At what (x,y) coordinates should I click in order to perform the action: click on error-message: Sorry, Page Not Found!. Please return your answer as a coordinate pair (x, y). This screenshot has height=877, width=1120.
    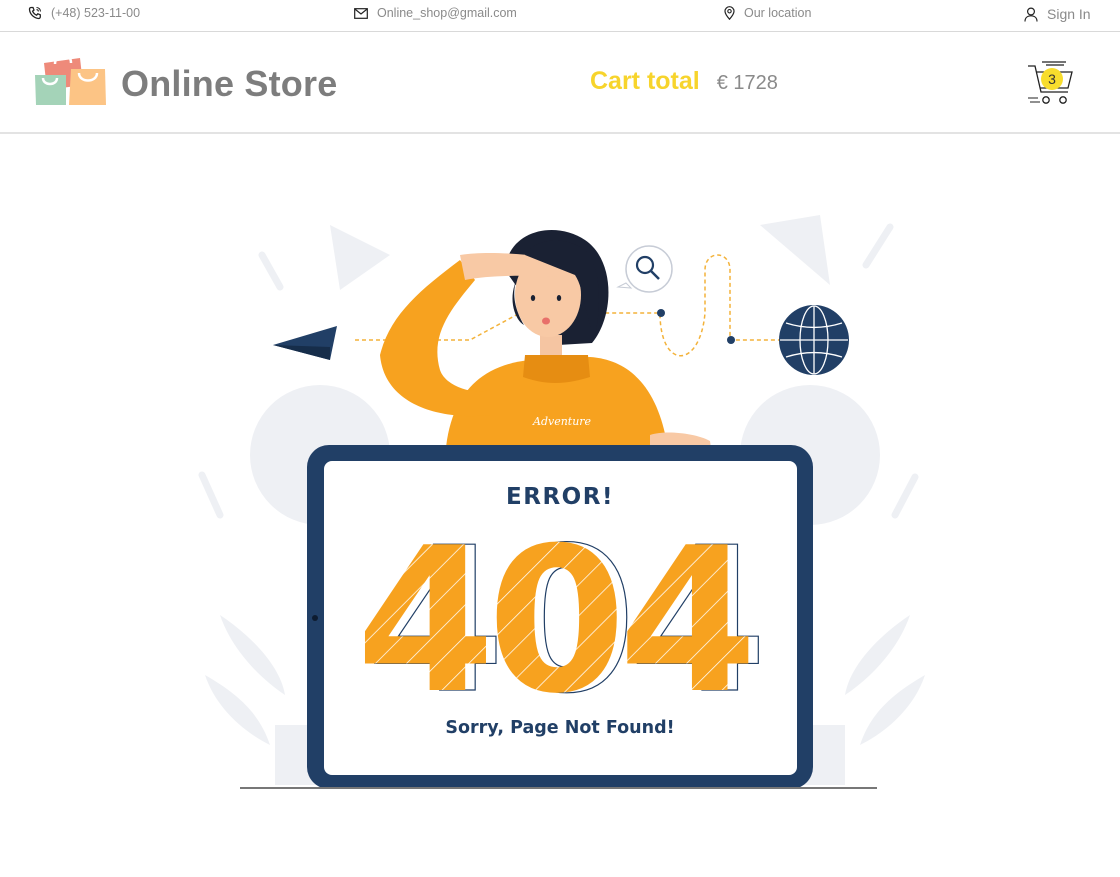
    Looking at the image, I should click on (560, 728).